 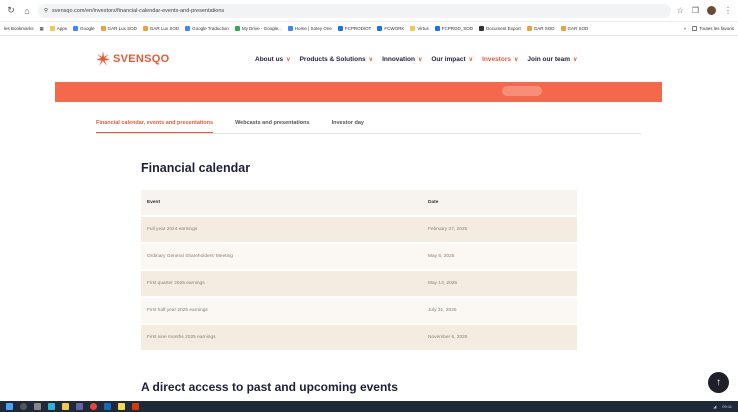 I want to click on brand-name: SVENSQO, so click(x=141, y=59).